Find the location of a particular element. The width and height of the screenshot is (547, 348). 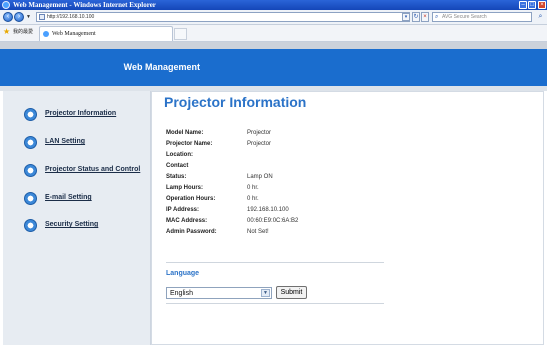

language-label: Language is located at coordinates (183, 273).